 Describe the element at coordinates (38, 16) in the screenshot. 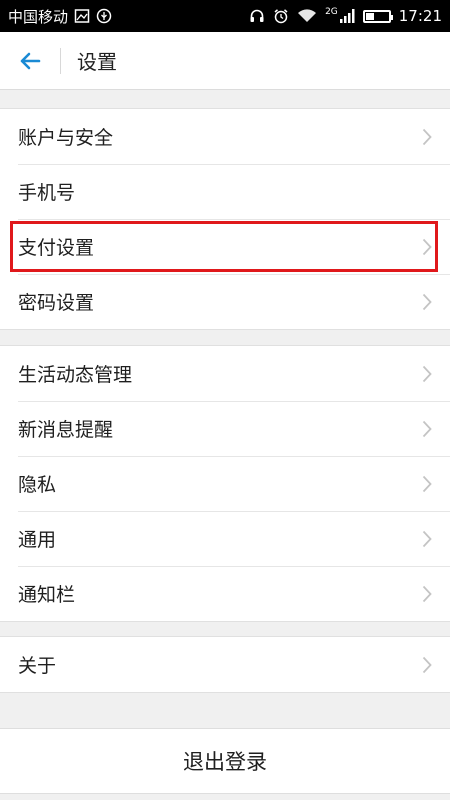

I see `carrier-label: 中国移动` at that location.